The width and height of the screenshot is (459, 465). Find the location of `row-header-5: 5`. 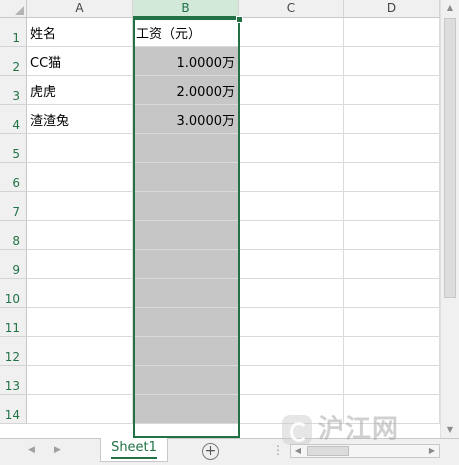

row-header-5: 5 is located at coordinates (13, 148).